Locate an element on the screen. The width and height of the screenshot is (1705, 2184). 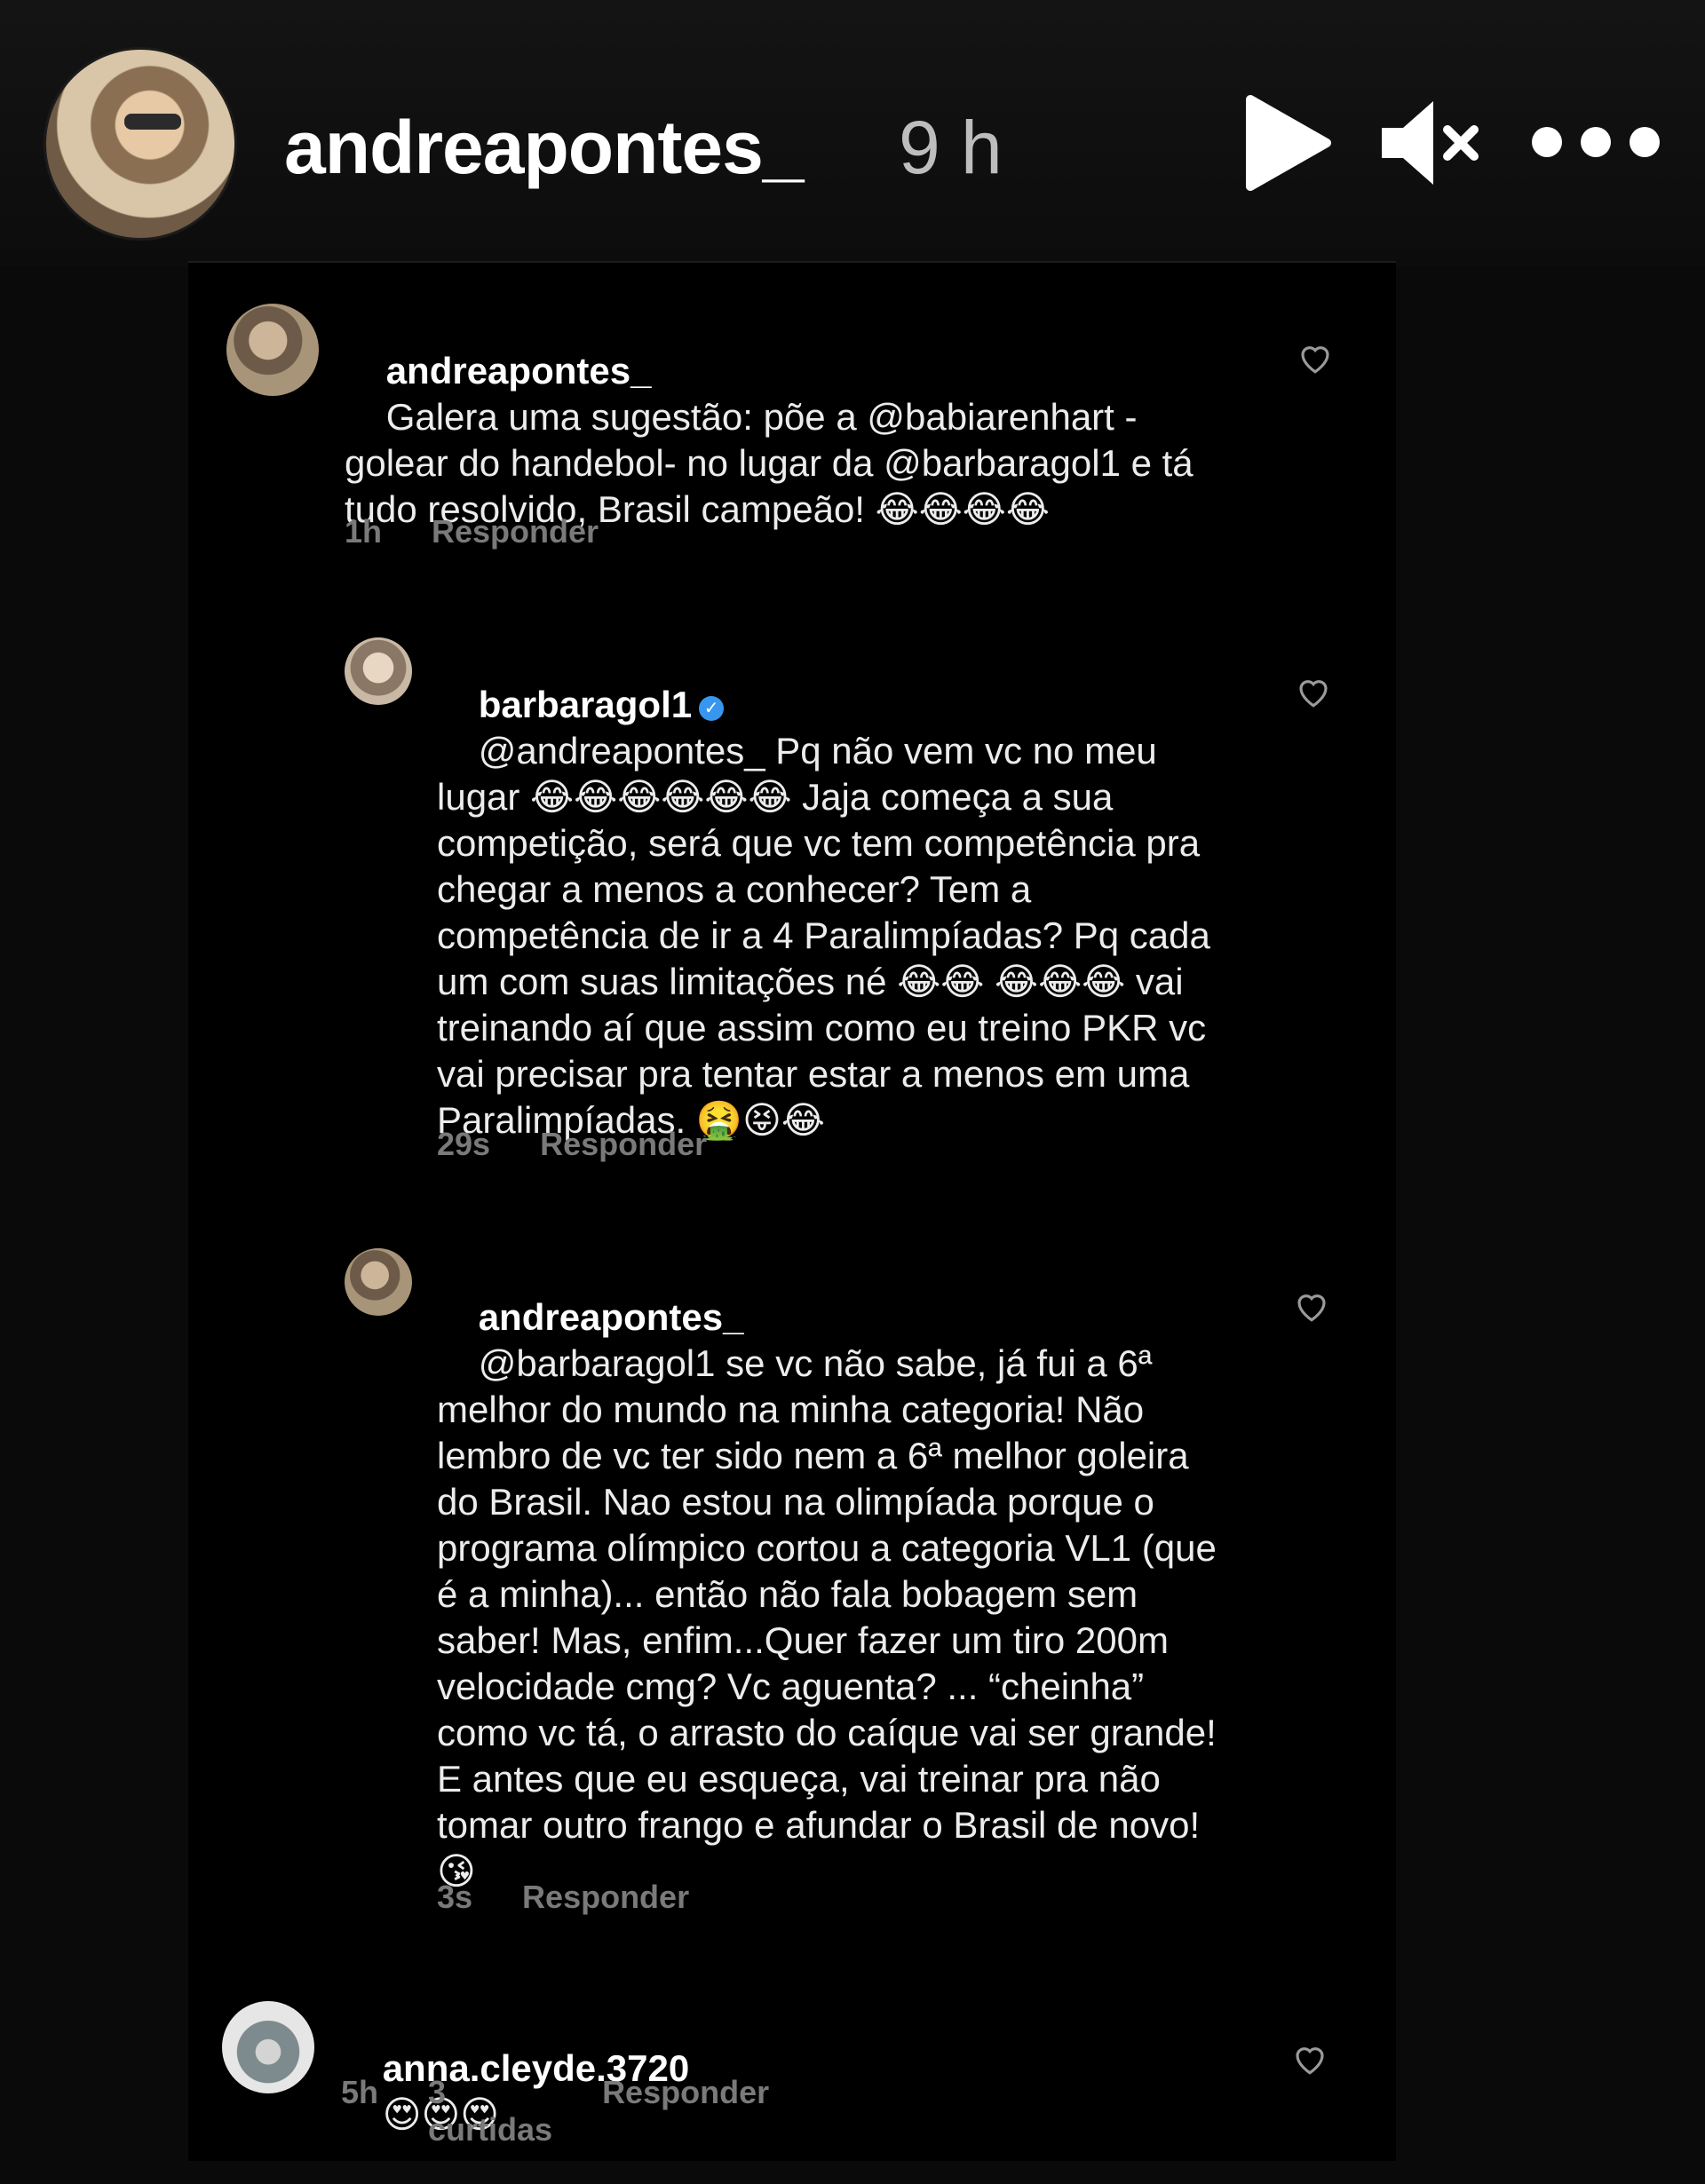
comment-meta: 5h 3 curtidas Responder is located at coordinates (555, 2111).